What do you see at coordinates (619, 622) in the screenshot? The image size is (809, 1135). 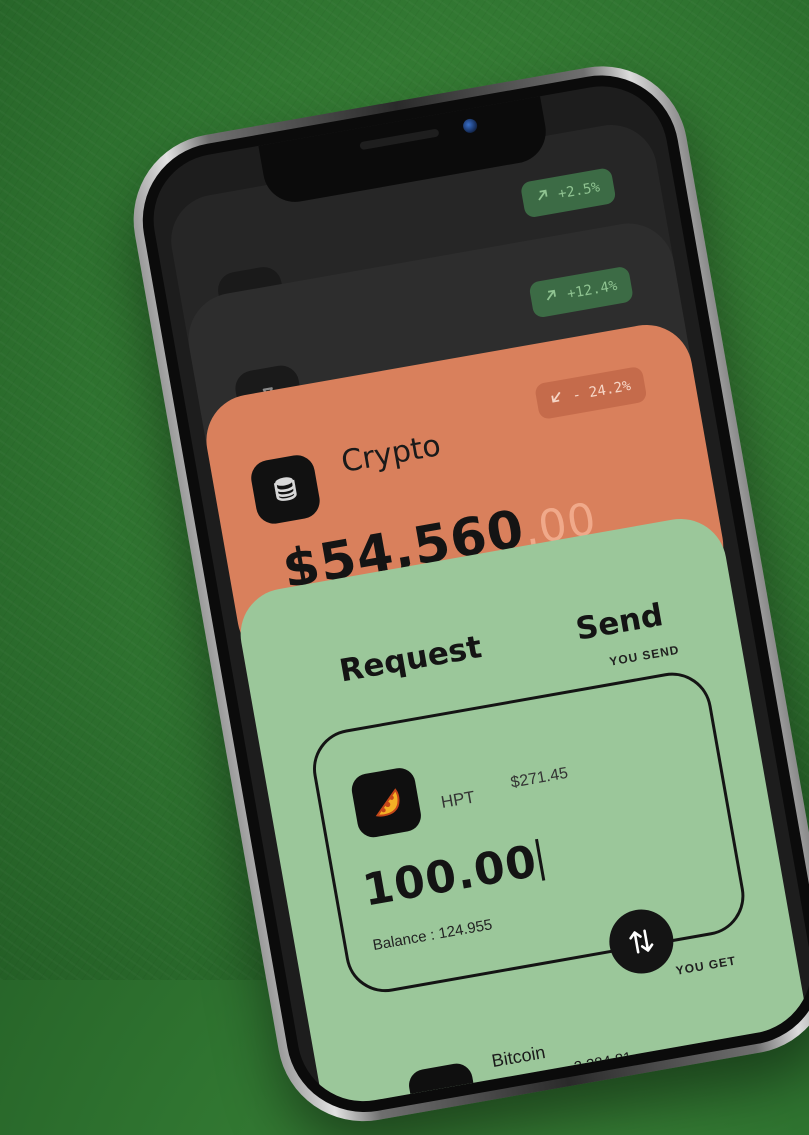 I see `tab-send: Send` at bounding box center [619, 622].